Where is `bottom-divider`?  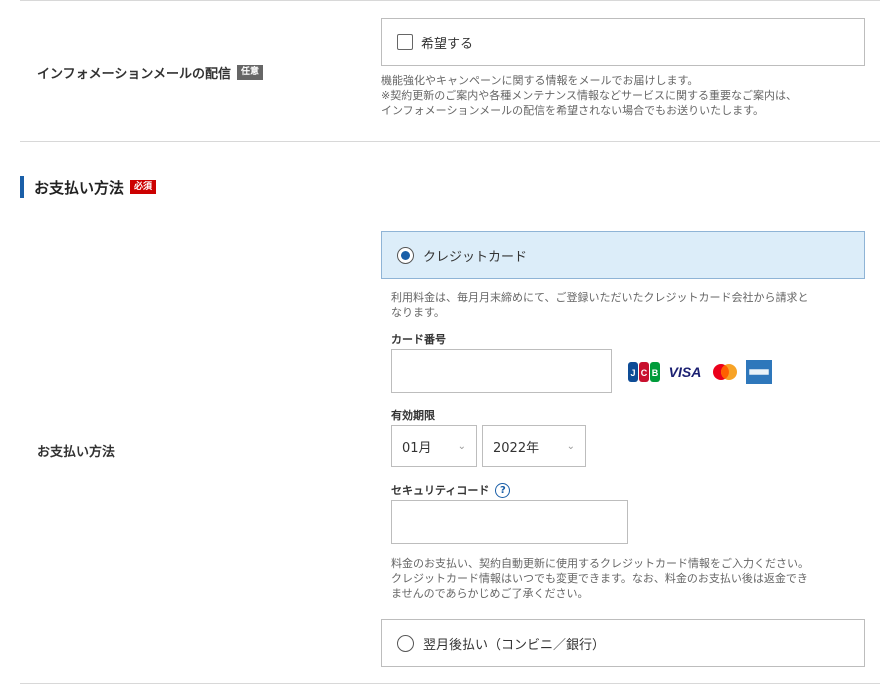
bottom-divider is located at coordinates (450, 683).